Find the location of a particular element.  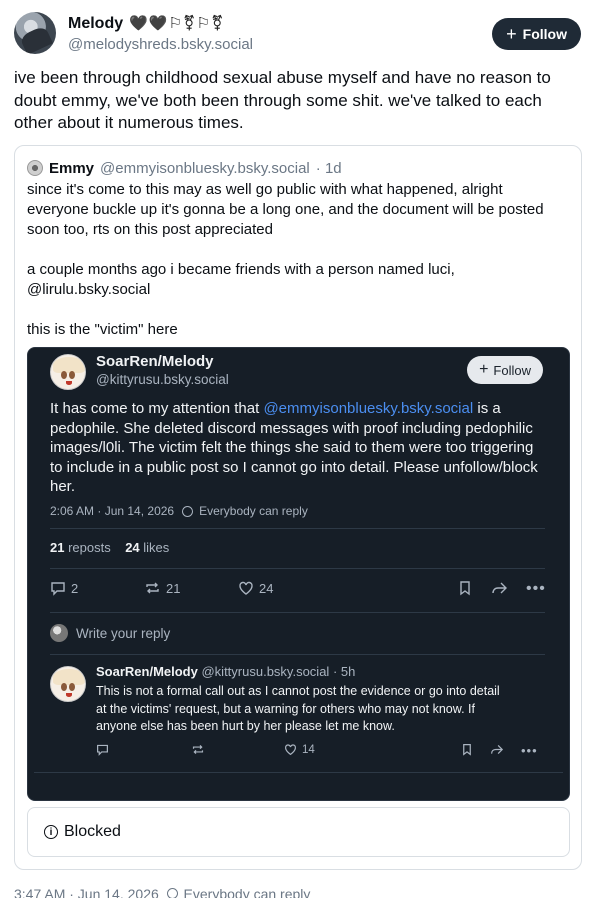

quoted-author-handle: @emmyisonbluesky.bsky.social is located at coordinates (205, 168).